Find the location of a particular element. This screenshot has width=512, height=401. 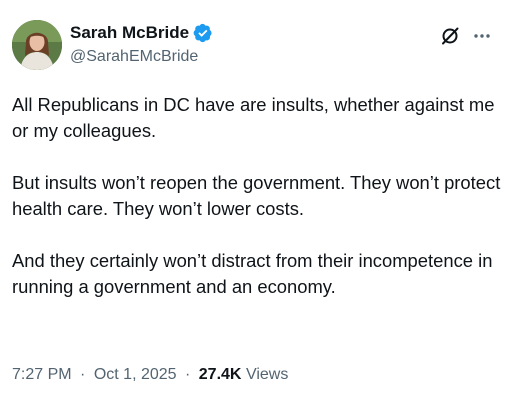

tweet-date: Oct 1, 2025 is located at coordinates (135, 374).